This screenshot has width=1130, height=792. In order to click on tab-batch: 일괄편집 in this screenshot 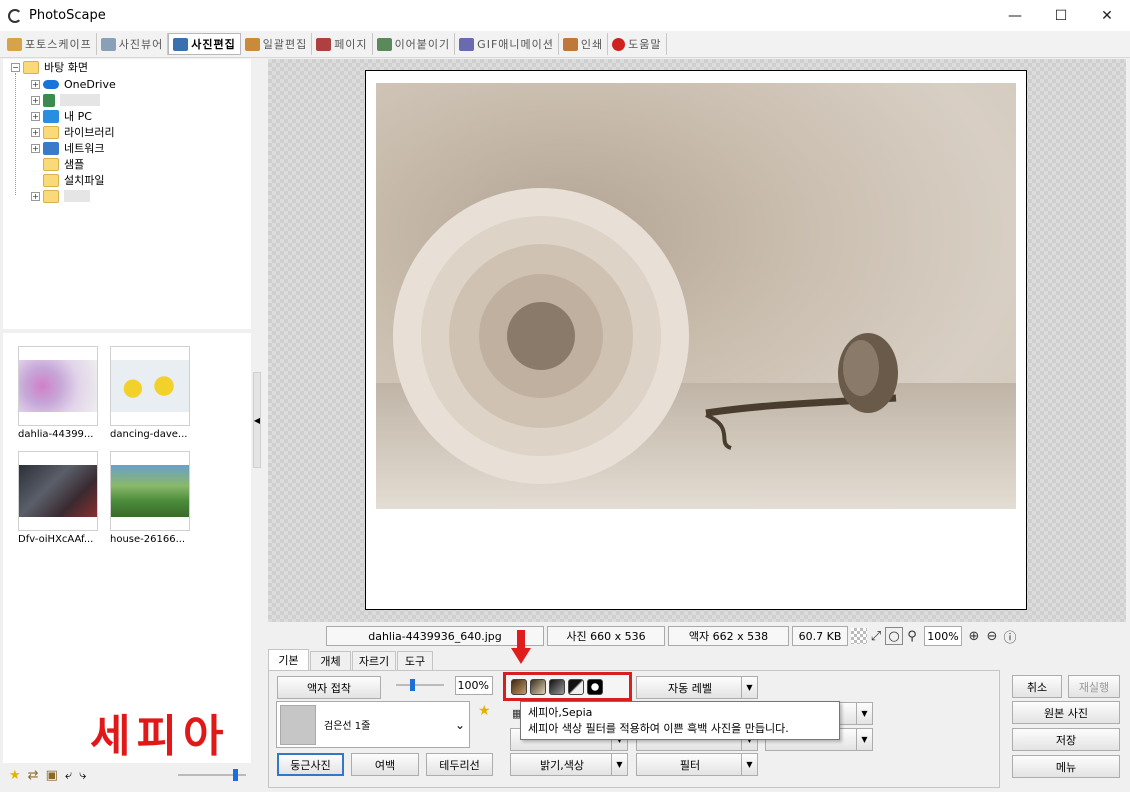, I will do `click(277, 44)`.